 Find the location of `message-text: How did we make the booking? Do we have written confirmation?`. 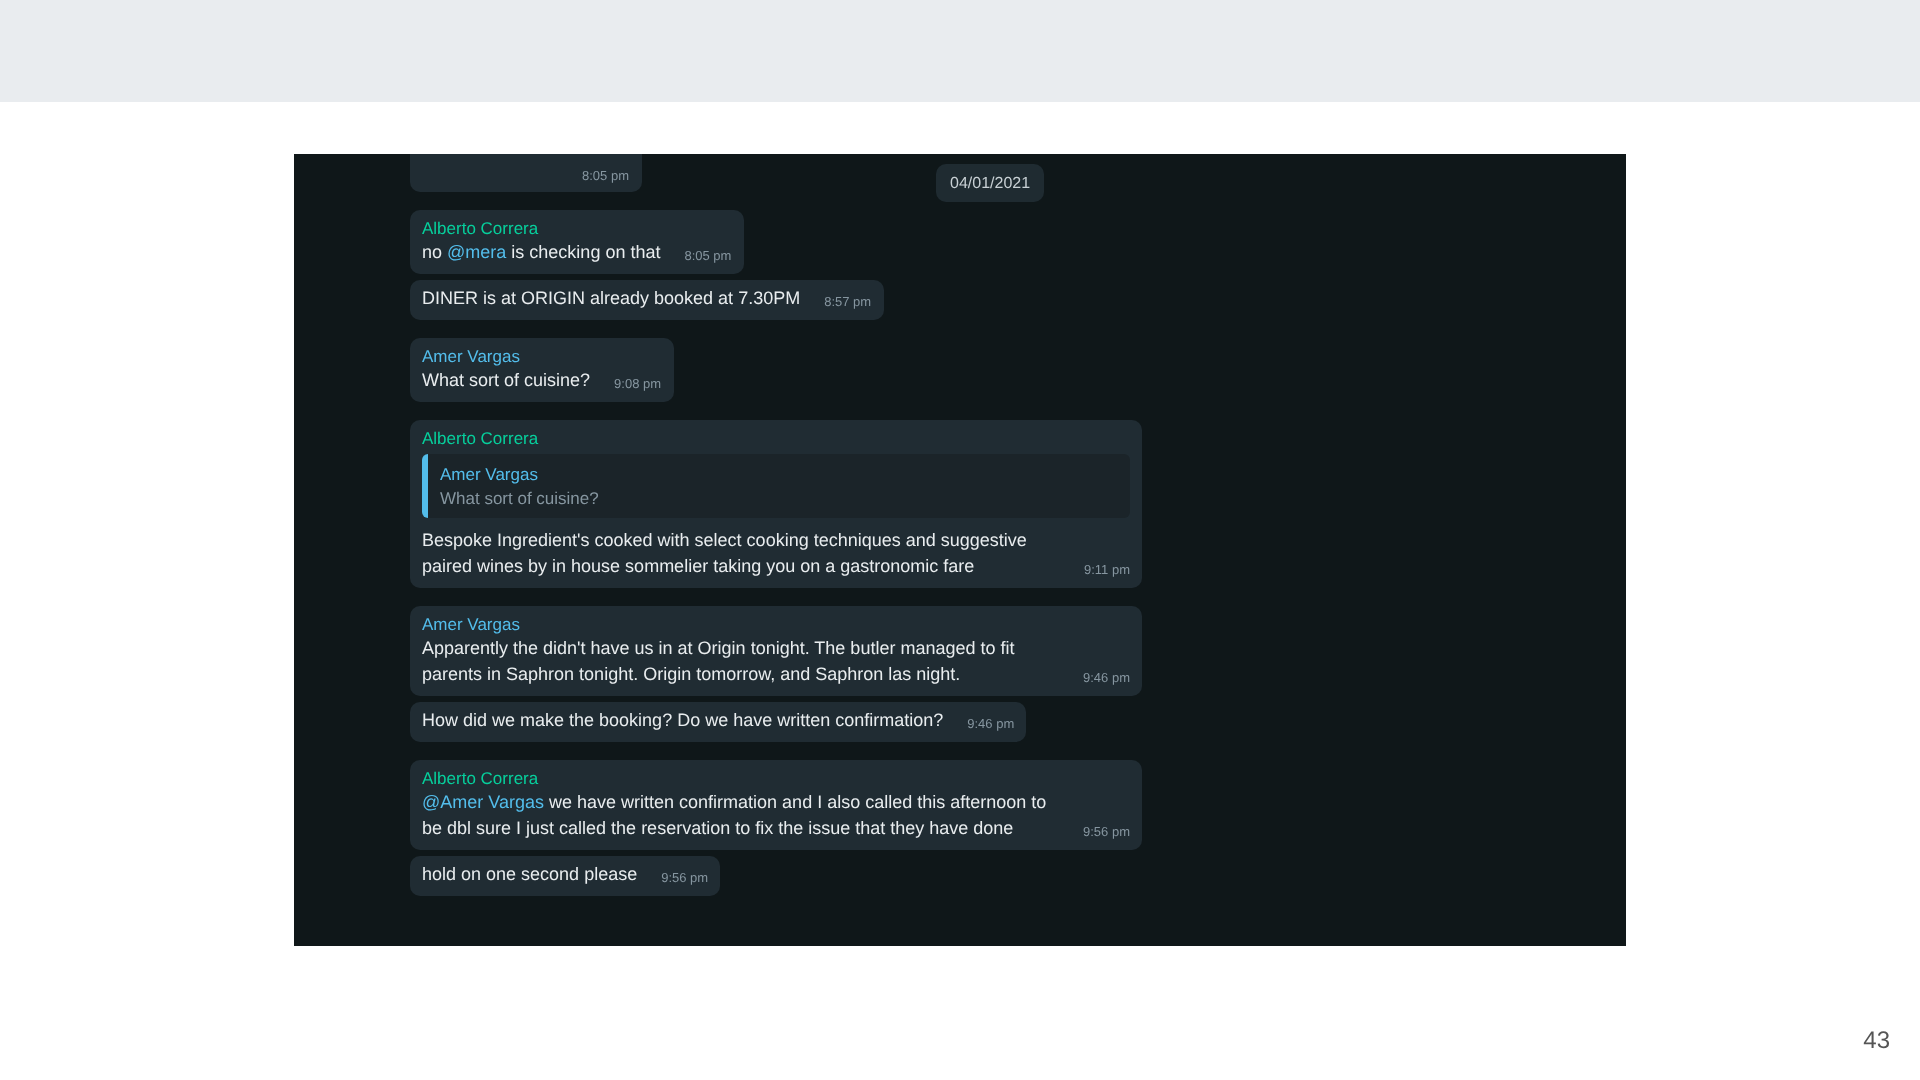

message-text: How did we make the booking? Do we have written confirmation? is located at coordinates (683, 721).